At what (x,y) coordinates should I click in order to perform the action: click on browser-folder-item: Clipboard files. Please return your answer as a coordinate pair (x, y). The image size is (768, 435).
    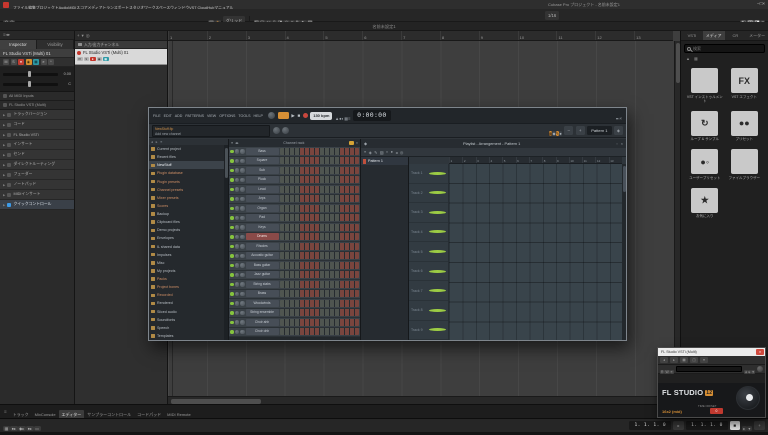
    Looking at the image, I should click on (186, 222).